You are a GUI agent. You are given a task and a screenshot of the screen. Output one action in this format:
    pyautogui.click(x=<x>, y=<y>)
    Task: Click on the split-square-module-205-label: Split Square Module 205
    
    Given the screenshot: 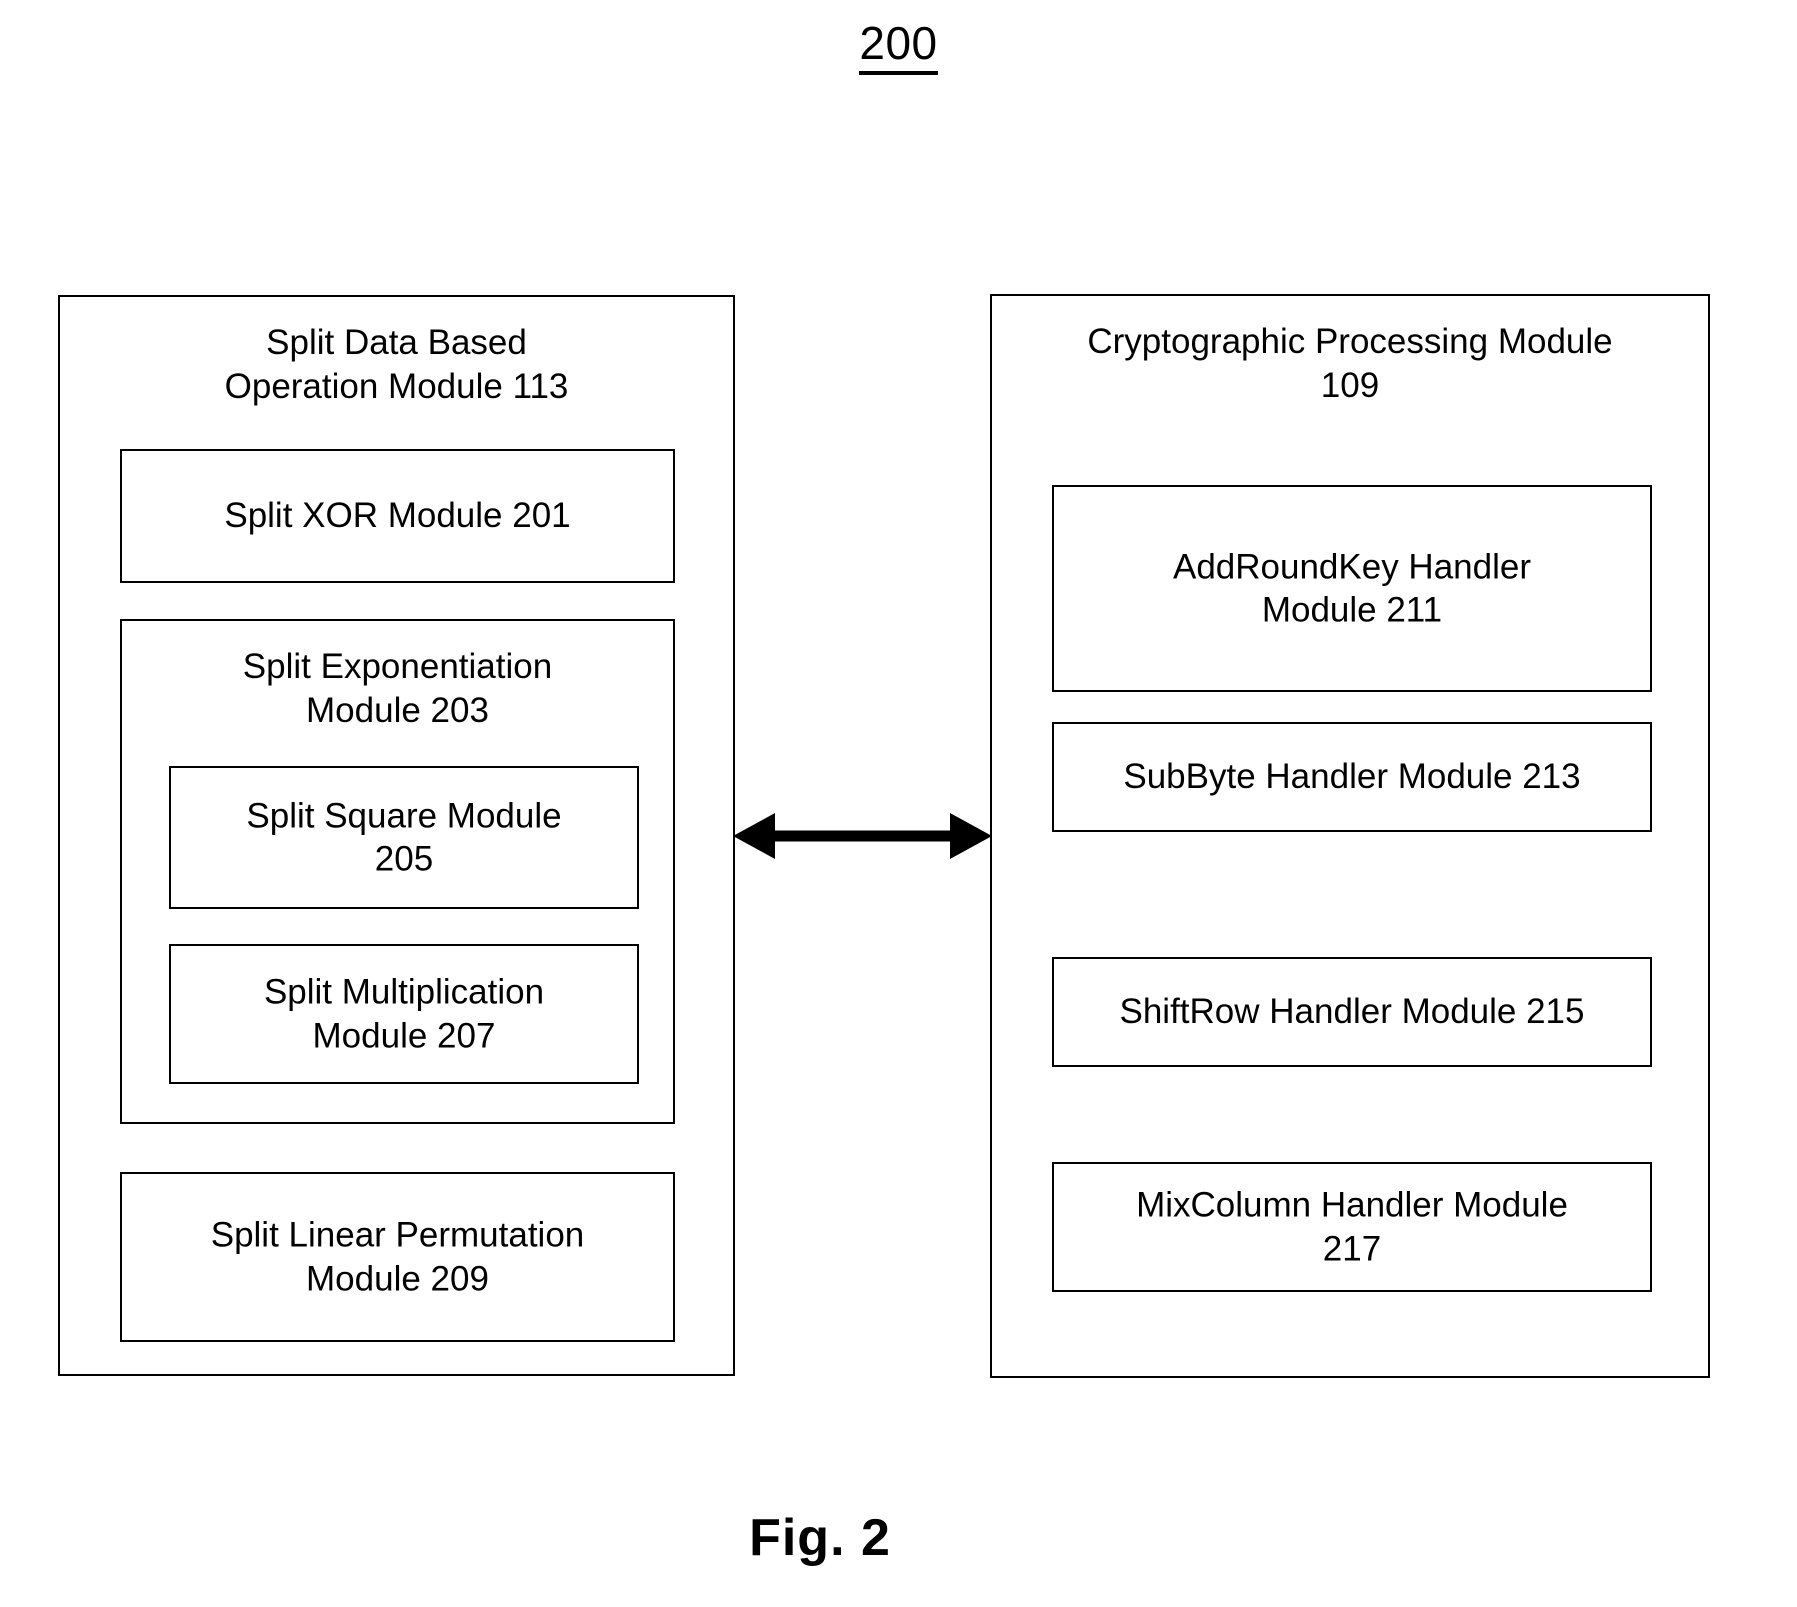 What is the action you would take?
    pyautogui.click(x=404, y=837)
    